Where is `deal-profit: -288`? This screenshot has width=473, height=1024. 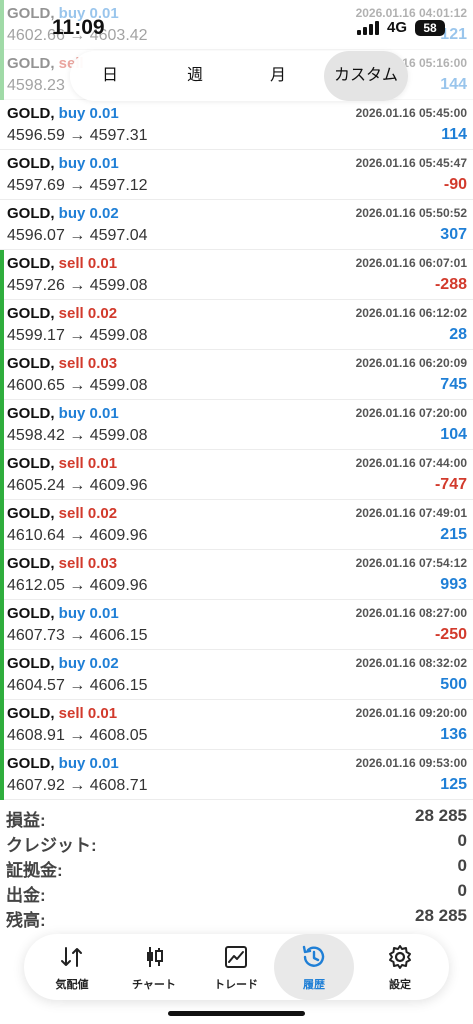
deal-profit: -288 is located at coordinates (450, 284).